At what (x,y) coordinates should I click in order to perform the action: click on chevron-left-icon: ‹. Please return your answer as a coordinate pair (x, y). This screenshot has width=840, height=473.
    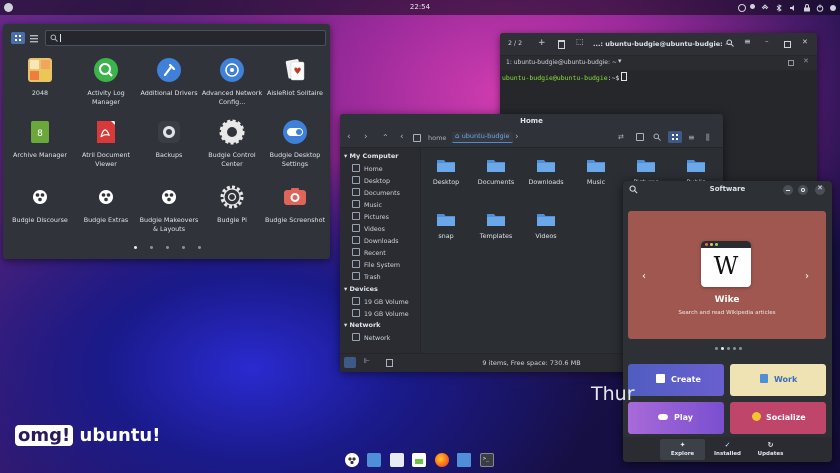
    Looking at the image, I should click on (644, 276).